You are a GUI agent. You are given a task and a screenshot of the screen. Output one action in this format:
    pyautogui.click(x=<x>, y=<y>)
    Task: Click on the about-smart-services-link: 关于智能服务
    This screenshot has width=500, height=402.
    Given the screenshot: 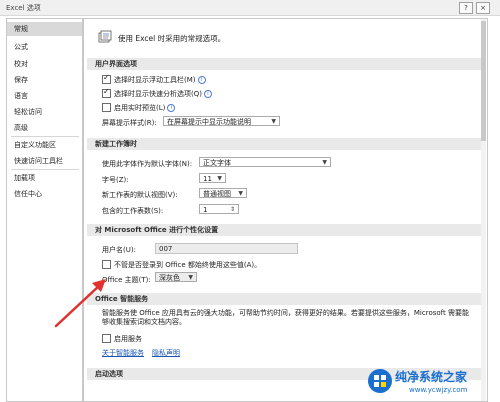 What is the action you would take?
    pyautogui.click(x=123, y=353)
    